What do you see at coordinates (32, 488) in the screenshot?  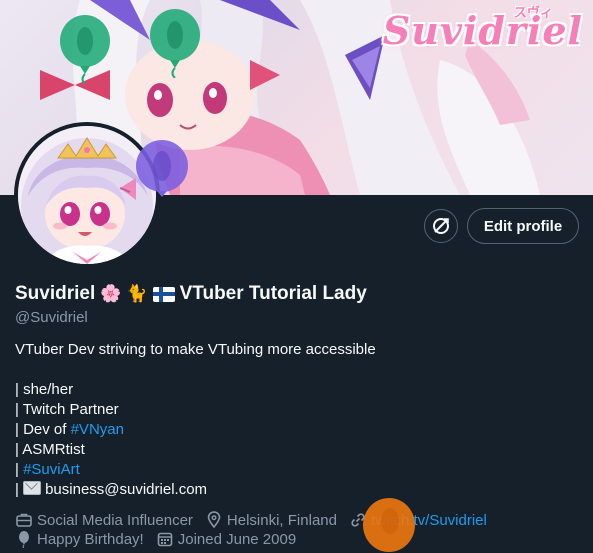 I see `envelope-icon` at bounding box center [32, 488].